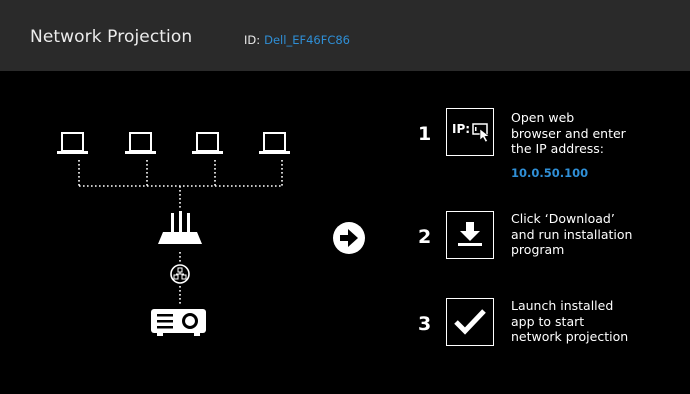 The width and height of the screenshot is (690, 394). I want to click on step-2-line-2: and run installation, so click(572, 234).